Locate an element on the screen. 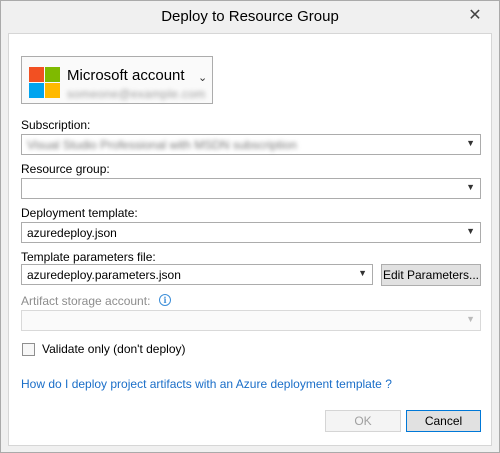 Image resolution: width=500 pixels, height=453 pixels. close-icon: ✕ is located at coordinates (475, 15).